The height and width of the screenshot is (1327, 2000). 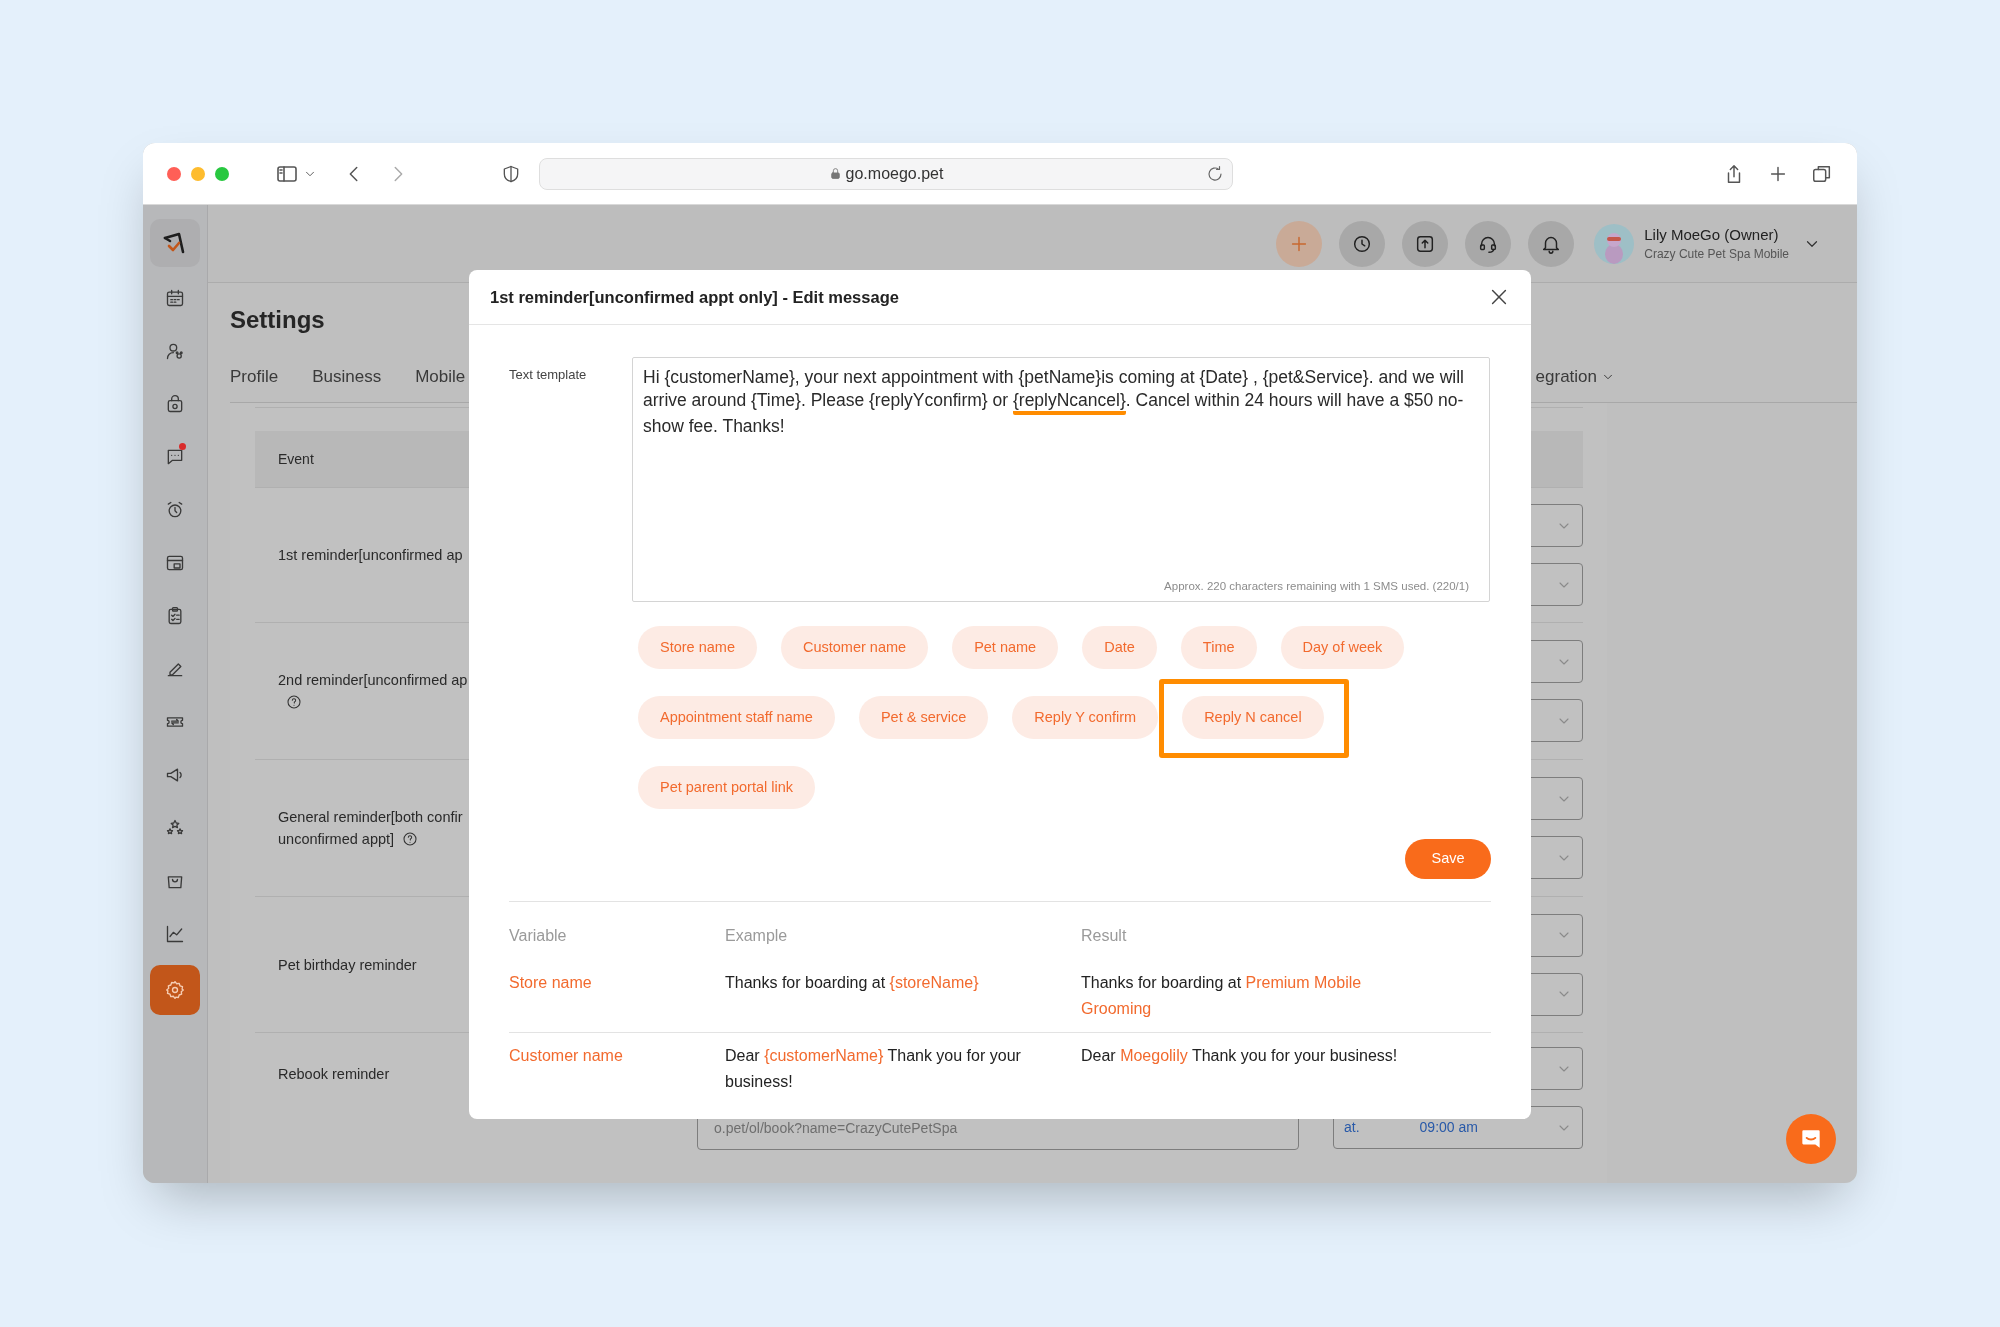 I want to click on settings-tab: Profile, so click(x=254, y=377).